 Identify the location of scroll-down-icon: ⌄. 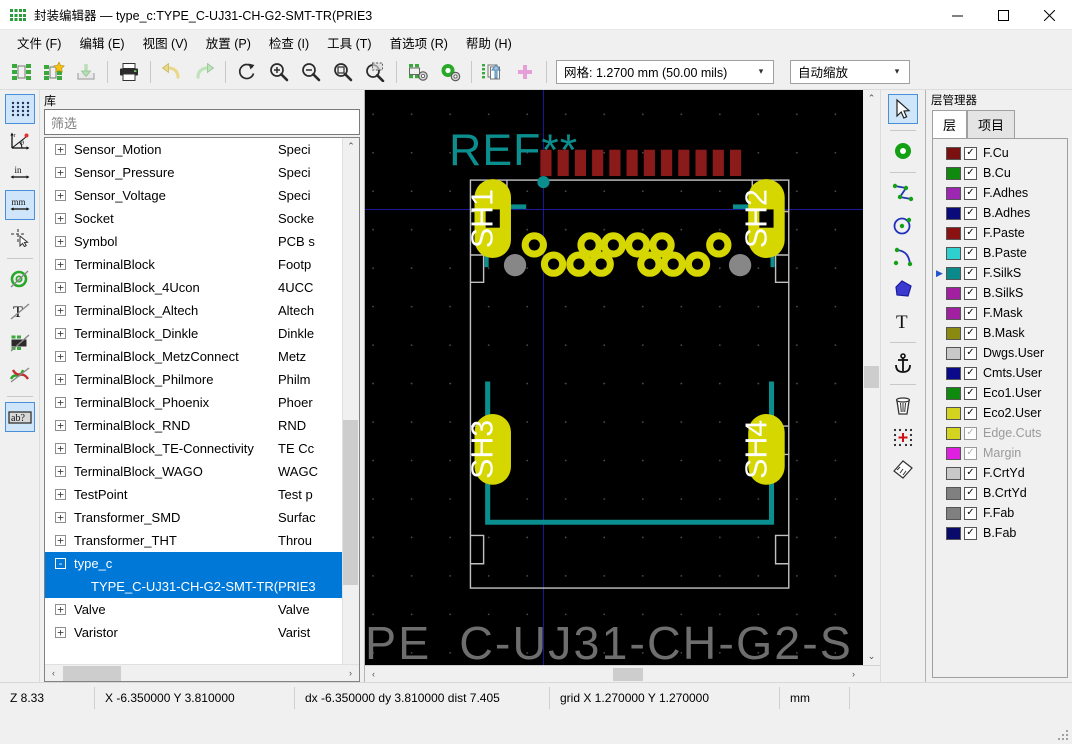
(871, 656).